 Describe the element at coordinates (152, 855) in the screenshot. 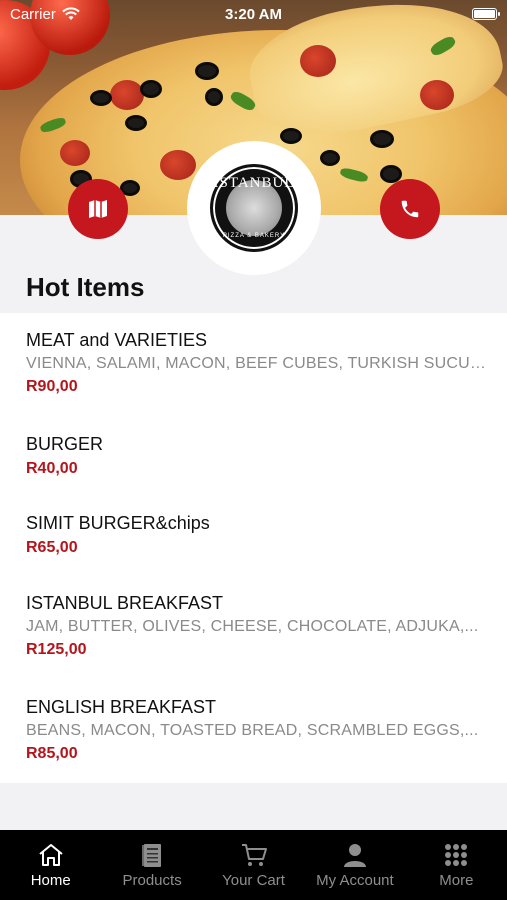

I see `menu-book-icon` at that location.